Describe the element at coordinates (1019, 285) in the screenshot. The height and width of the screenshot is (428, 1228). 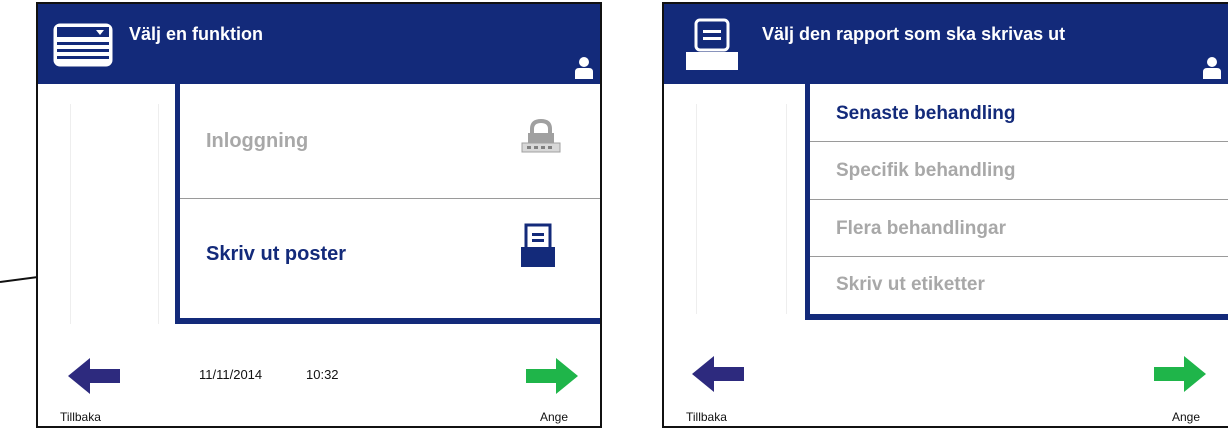
I see `menu-item-print-labels: Skriv ut etiketter` at that location.